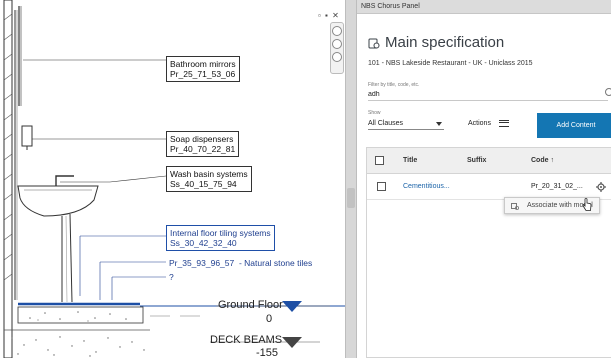  I want to click on level-value-ground-floor: 0, so click(269, 319).